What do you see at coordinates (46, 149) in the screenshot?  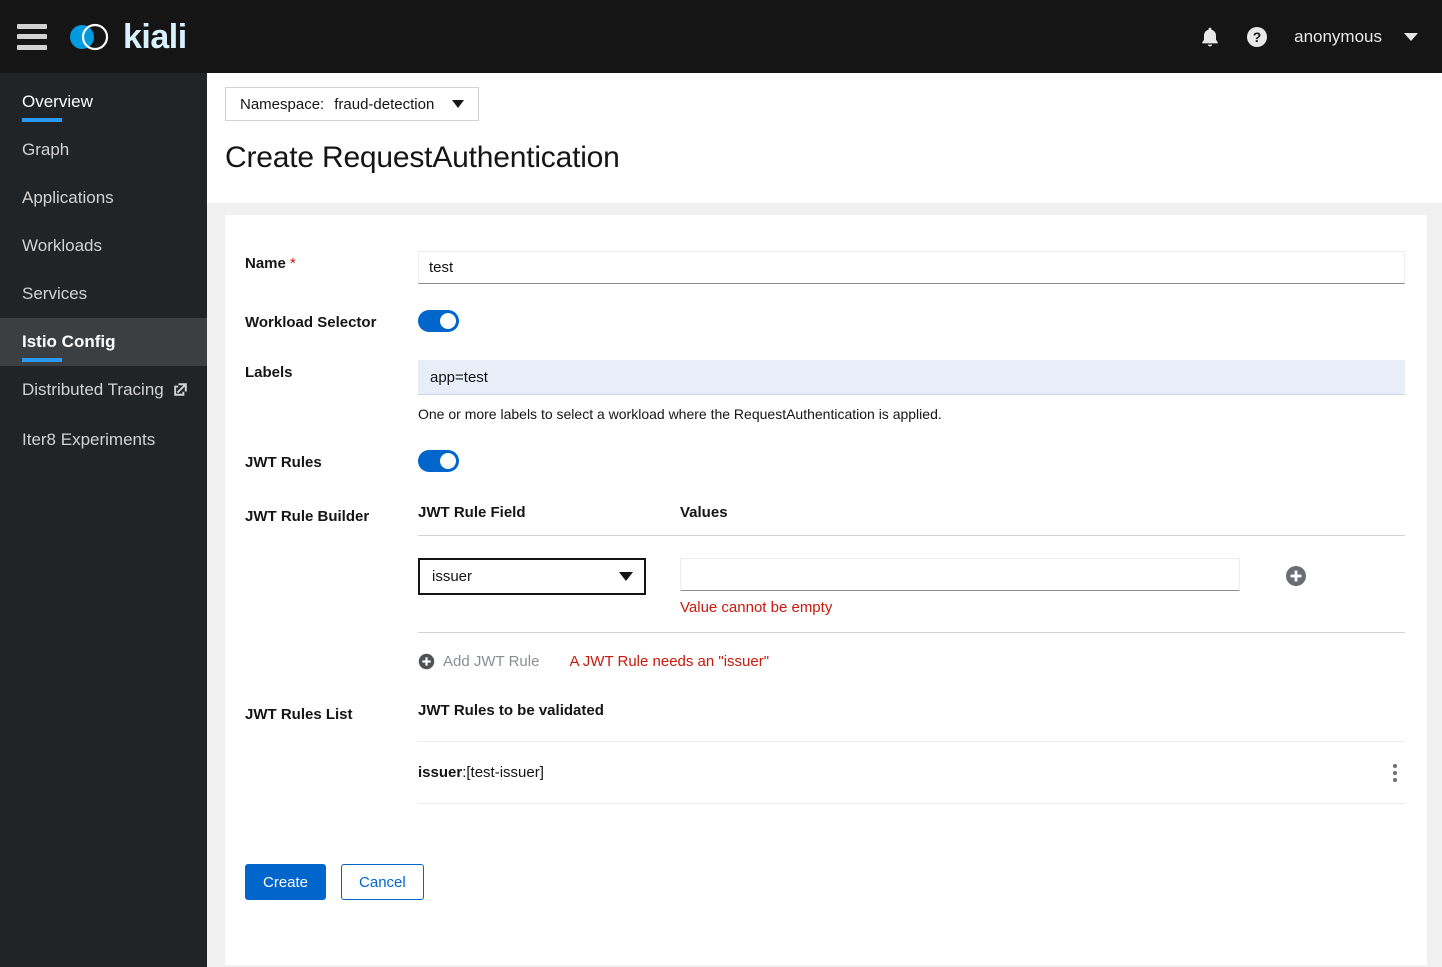 I see `sidebar-item-label: Graph` at bounding box center [46, 149].